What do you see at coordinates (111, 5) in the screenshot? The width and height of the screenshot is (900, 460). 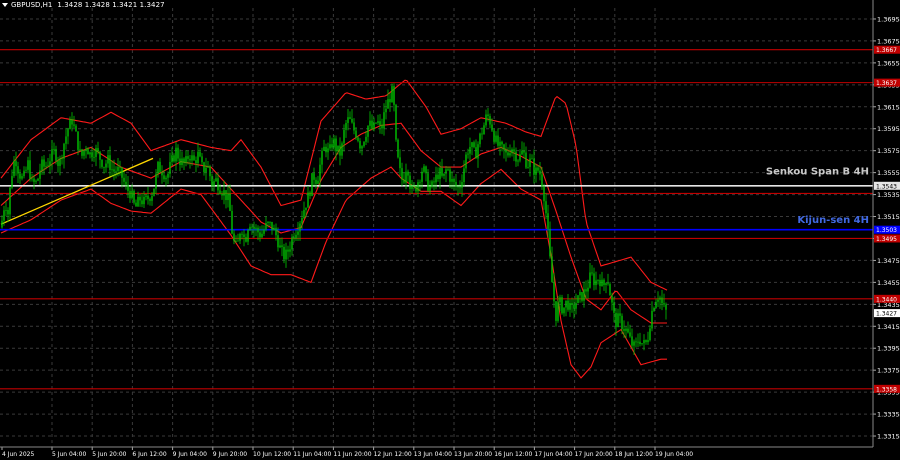 I see `ohlc-values: 1.3428 1.3428 1.3421 1.3427` at bounding box center [111, 5].